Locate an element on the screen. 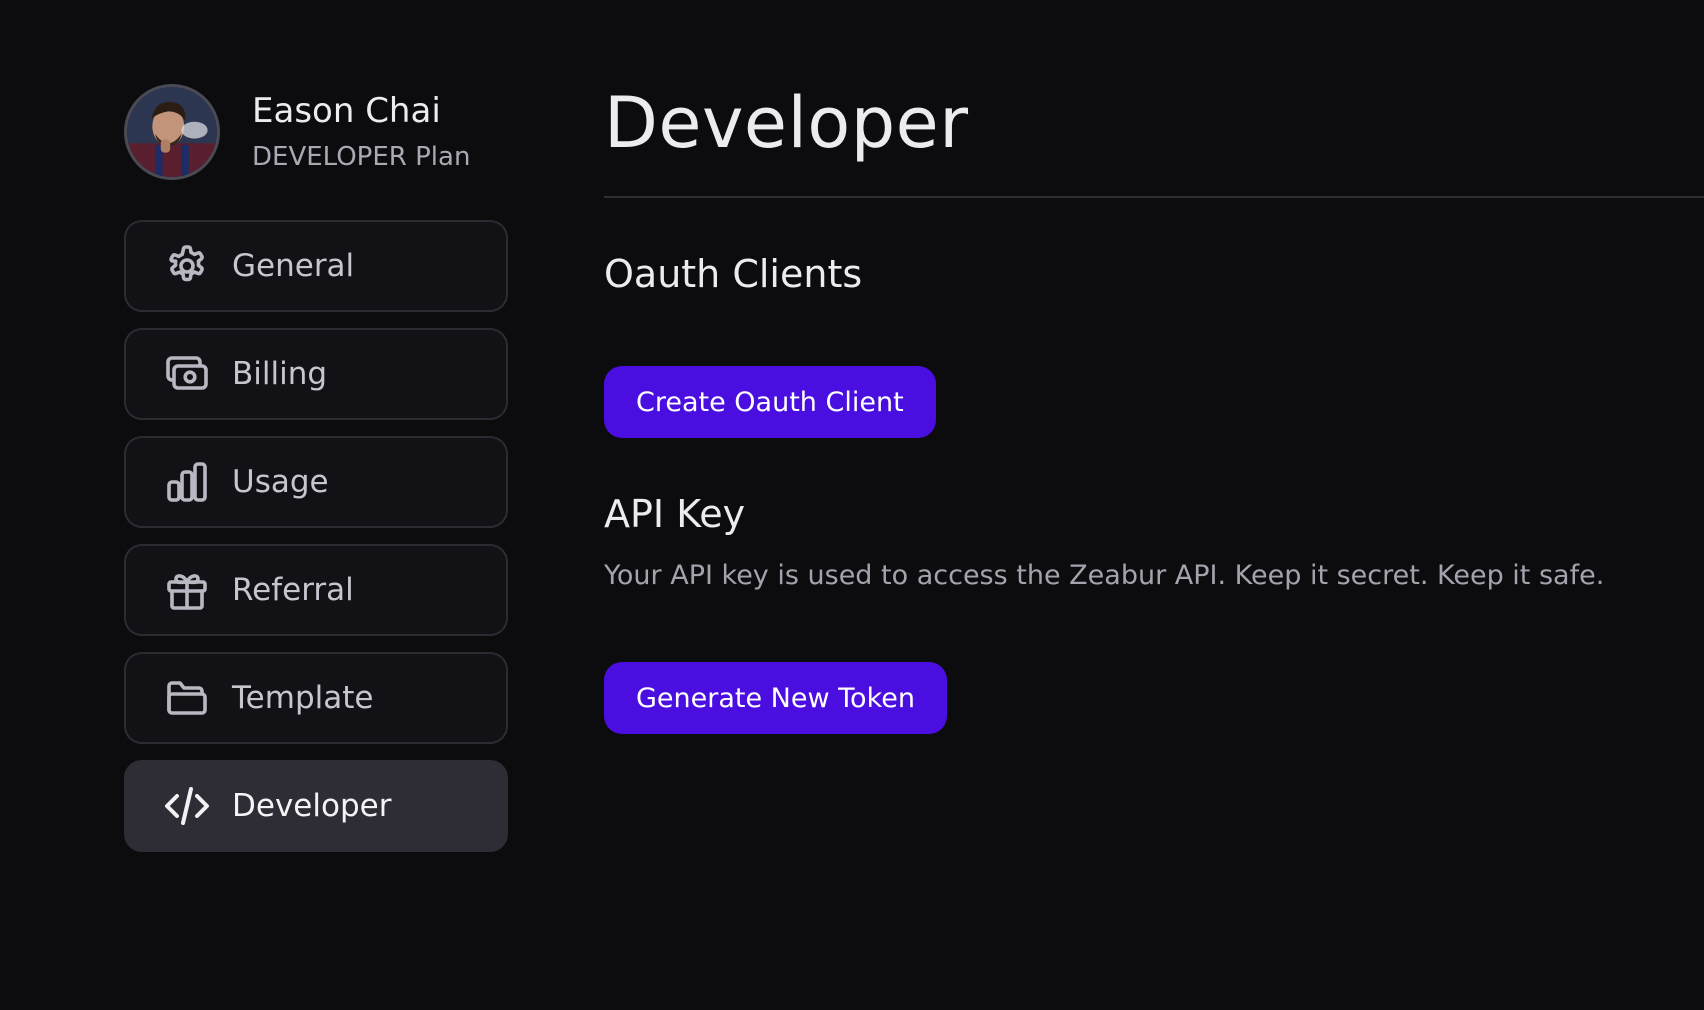 The image size is (1704, 1010). avatar-image is located at coordinates (172, 132).